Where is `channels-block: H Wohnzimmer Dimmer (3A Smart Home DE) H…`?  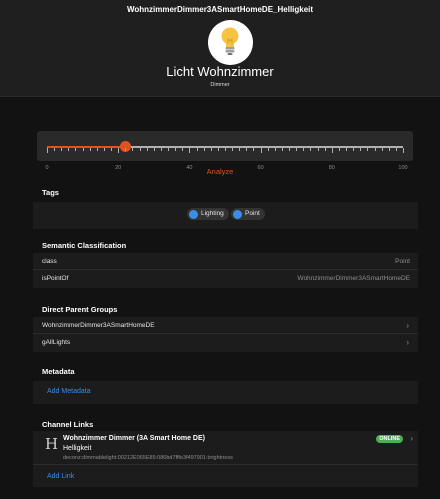 channels-block: H Wohnzimmer Dimmer (3A Smart Home DE) H… is located at coordinates (225, 459).